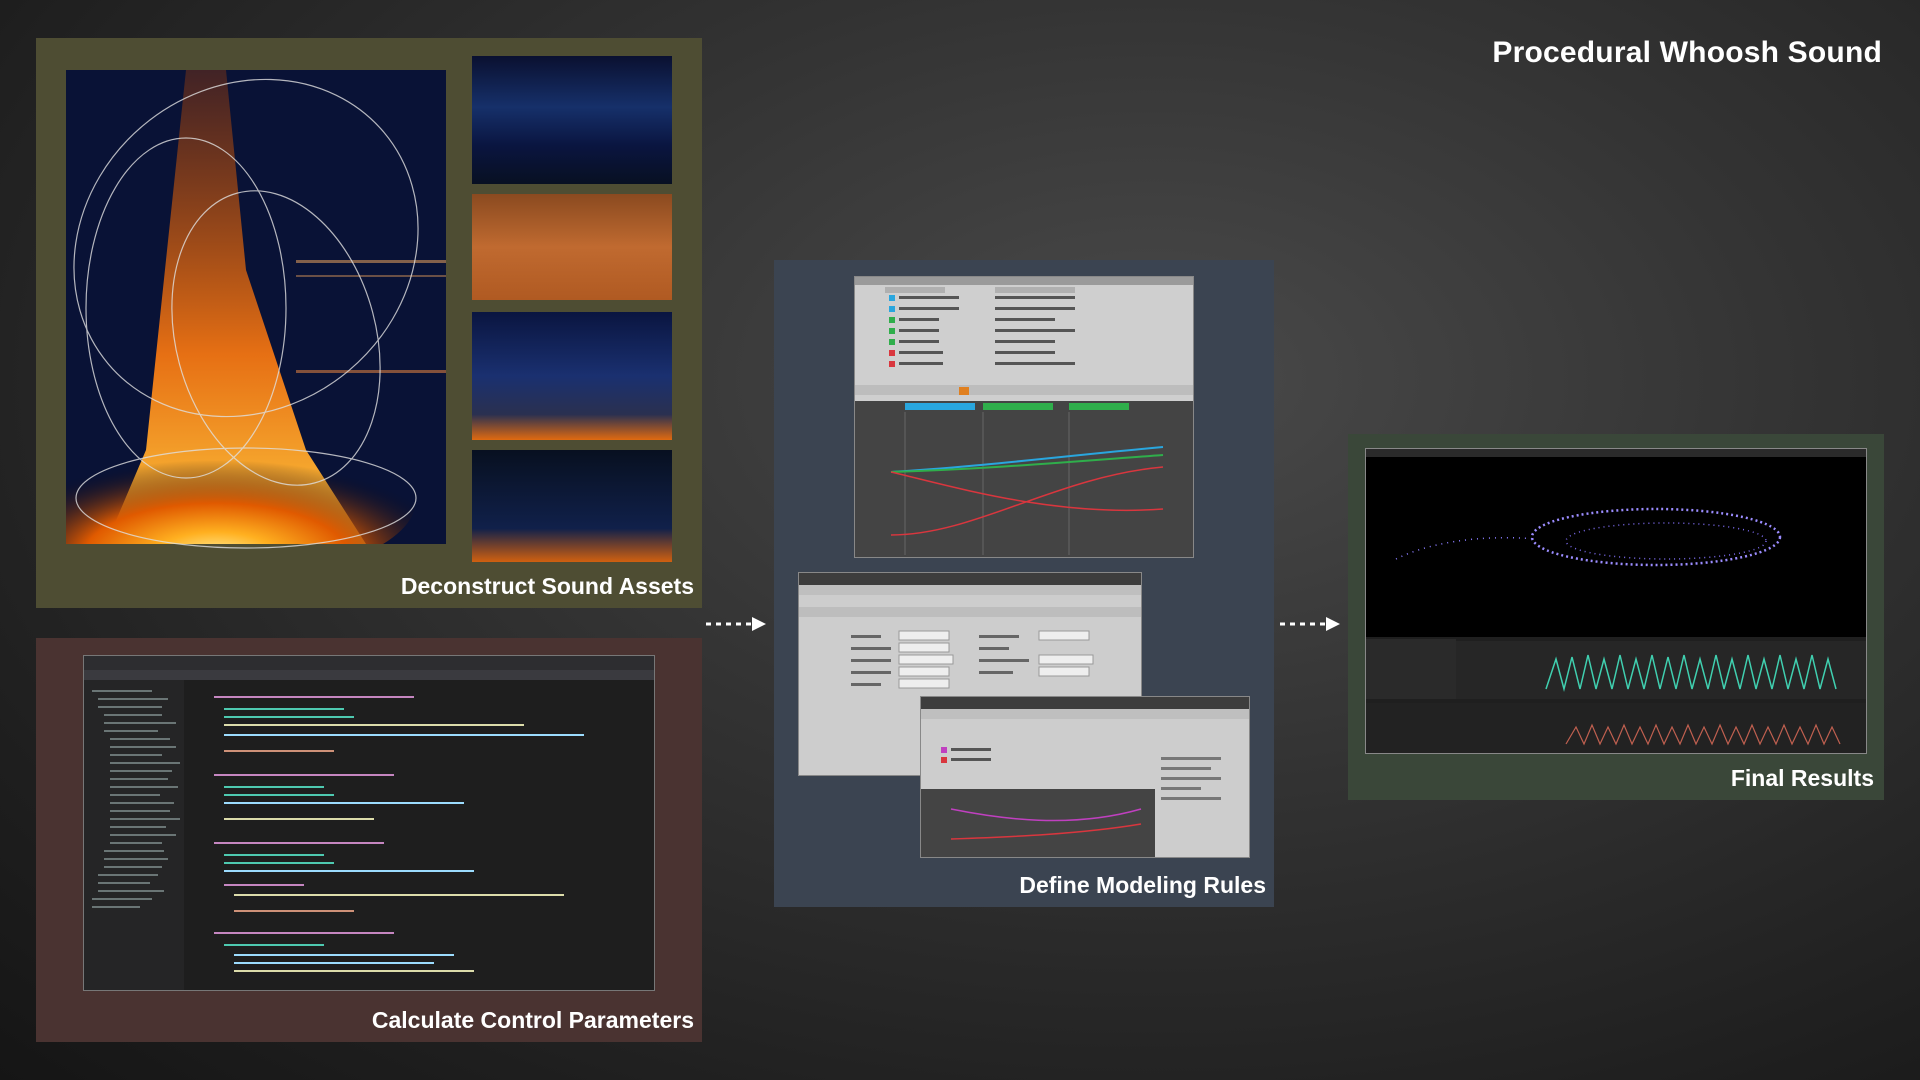  What do you see at coordinates (1085, 777) in the screenshot?
I see `lfo-rtpc-window` at bounding box center [1085, 777].